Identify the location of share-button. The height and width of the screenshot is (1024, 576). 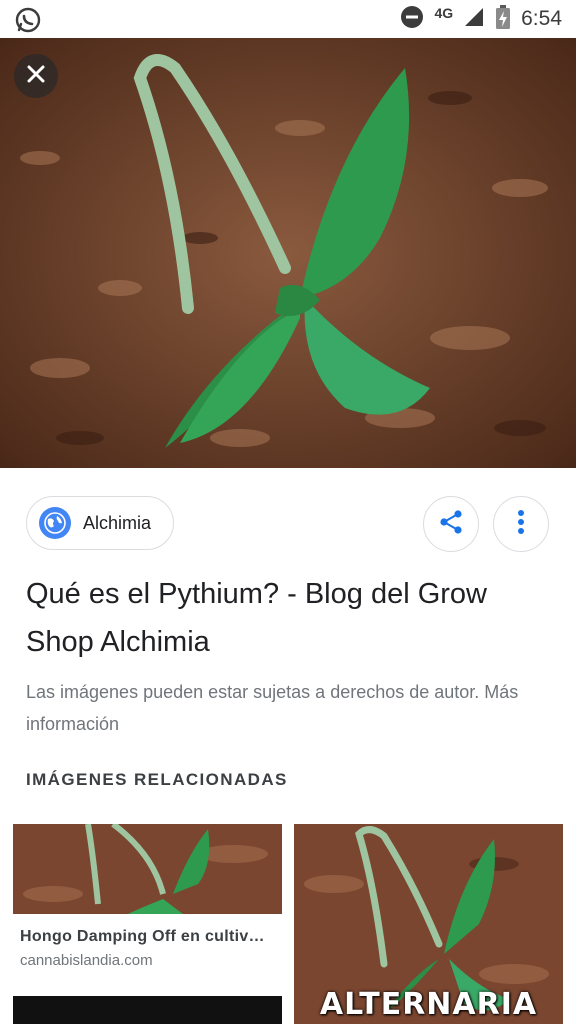
(451, 524).